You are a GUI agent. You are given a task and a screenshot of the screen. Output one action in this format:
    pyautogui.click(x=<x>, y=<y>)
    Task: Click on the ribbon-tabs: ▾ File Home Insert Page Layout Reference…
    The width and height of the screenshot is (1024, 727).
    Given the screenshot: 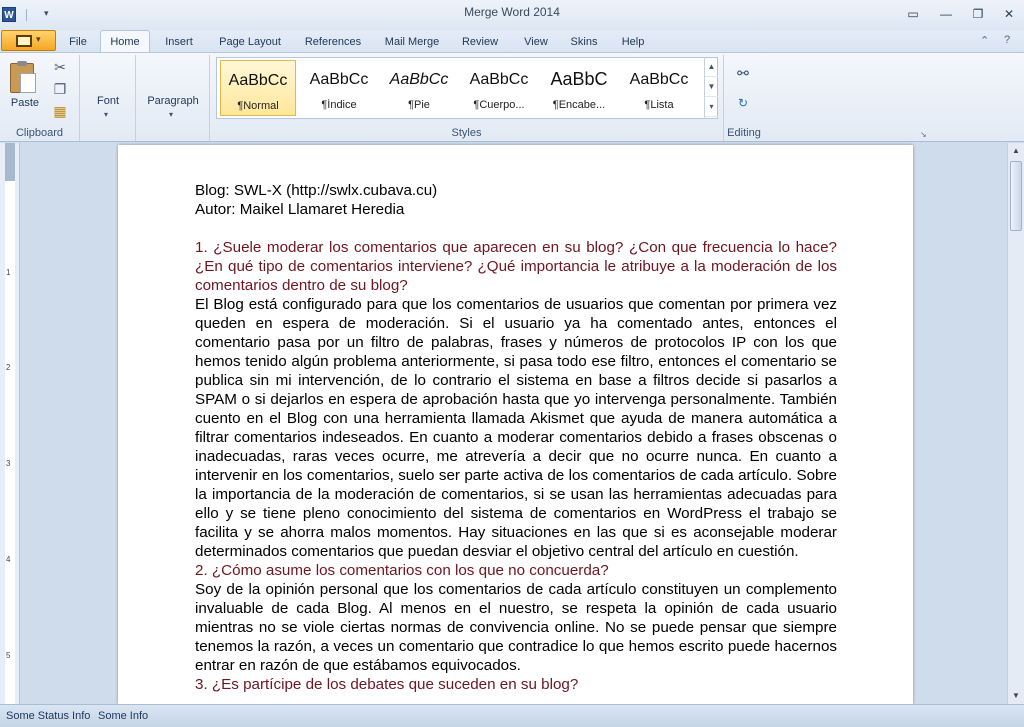 What is the action you would take?
    pyautogui.click(x=512, y=41)
    